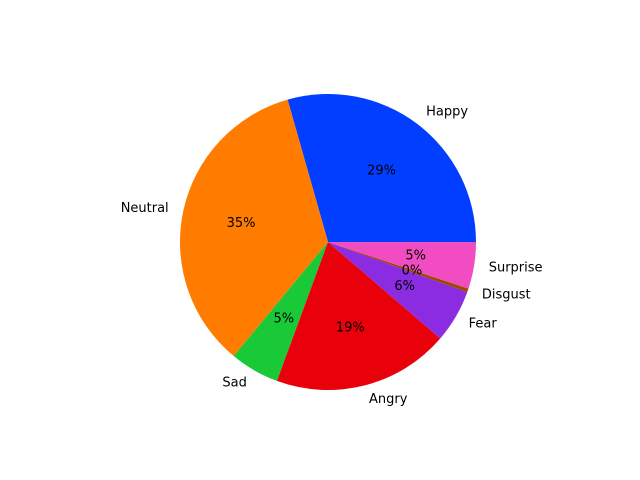  Describe the element at coordinates (483, 323) in the screenshot. I see `category-label-fear: Fear` at that location.